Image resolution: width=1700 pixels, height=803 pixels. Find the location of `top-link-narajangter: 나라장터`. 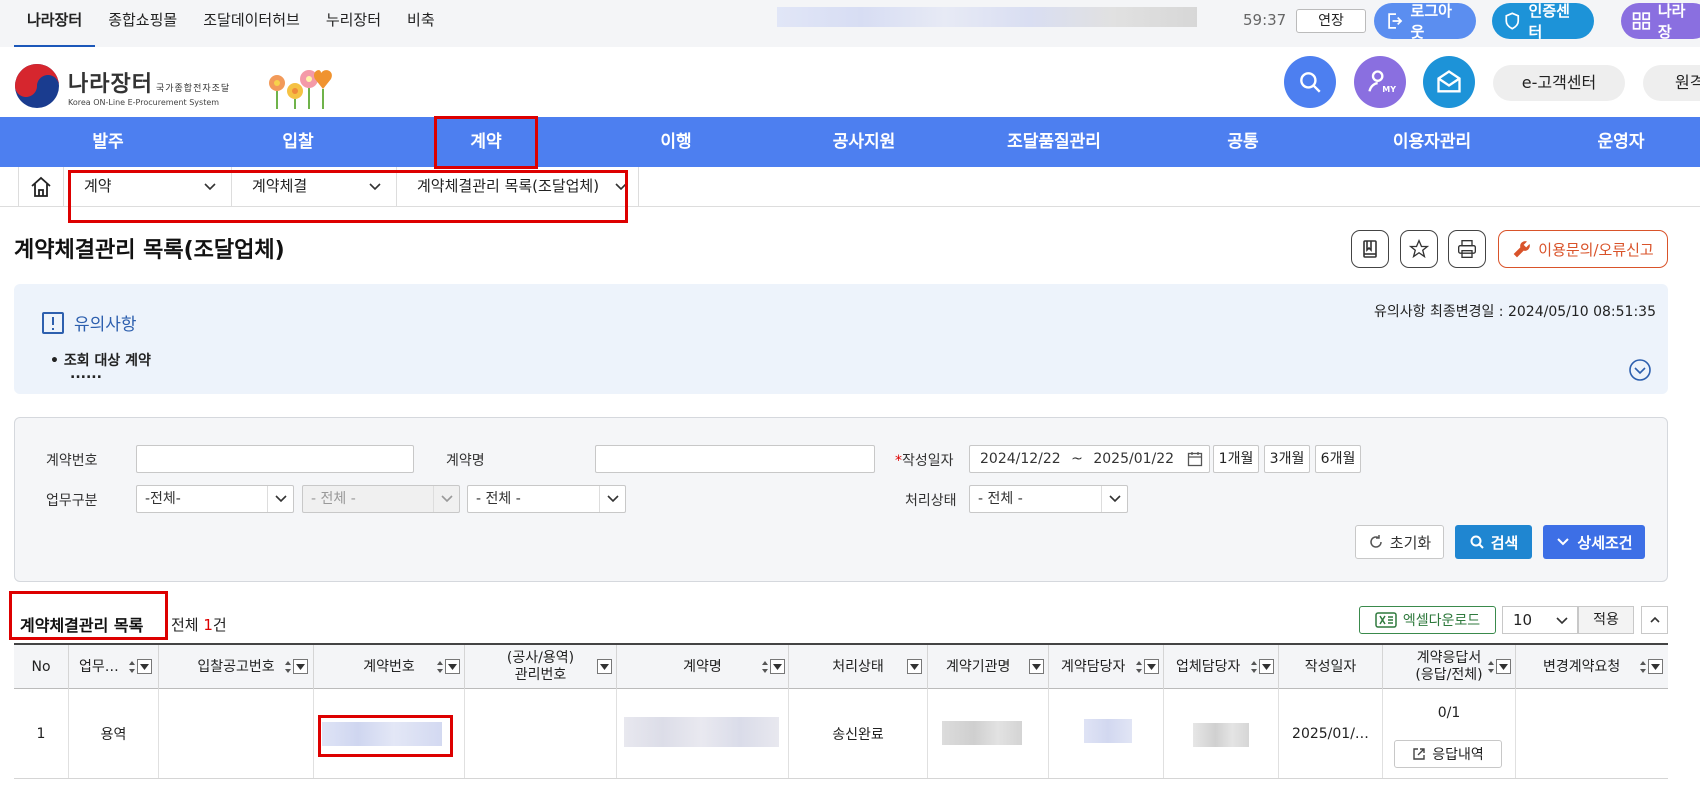

top-link-narajangter: 나라장터 is located at coordinates (55, 23).